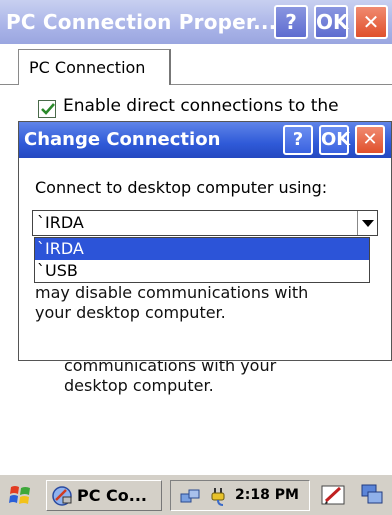 The width and height of the screenshot is (392, 515). What do you see at coordinates (202, 271) in the screenshot?
I see `dropdown-option-usb: `USB` at bounding box center [202, 271].